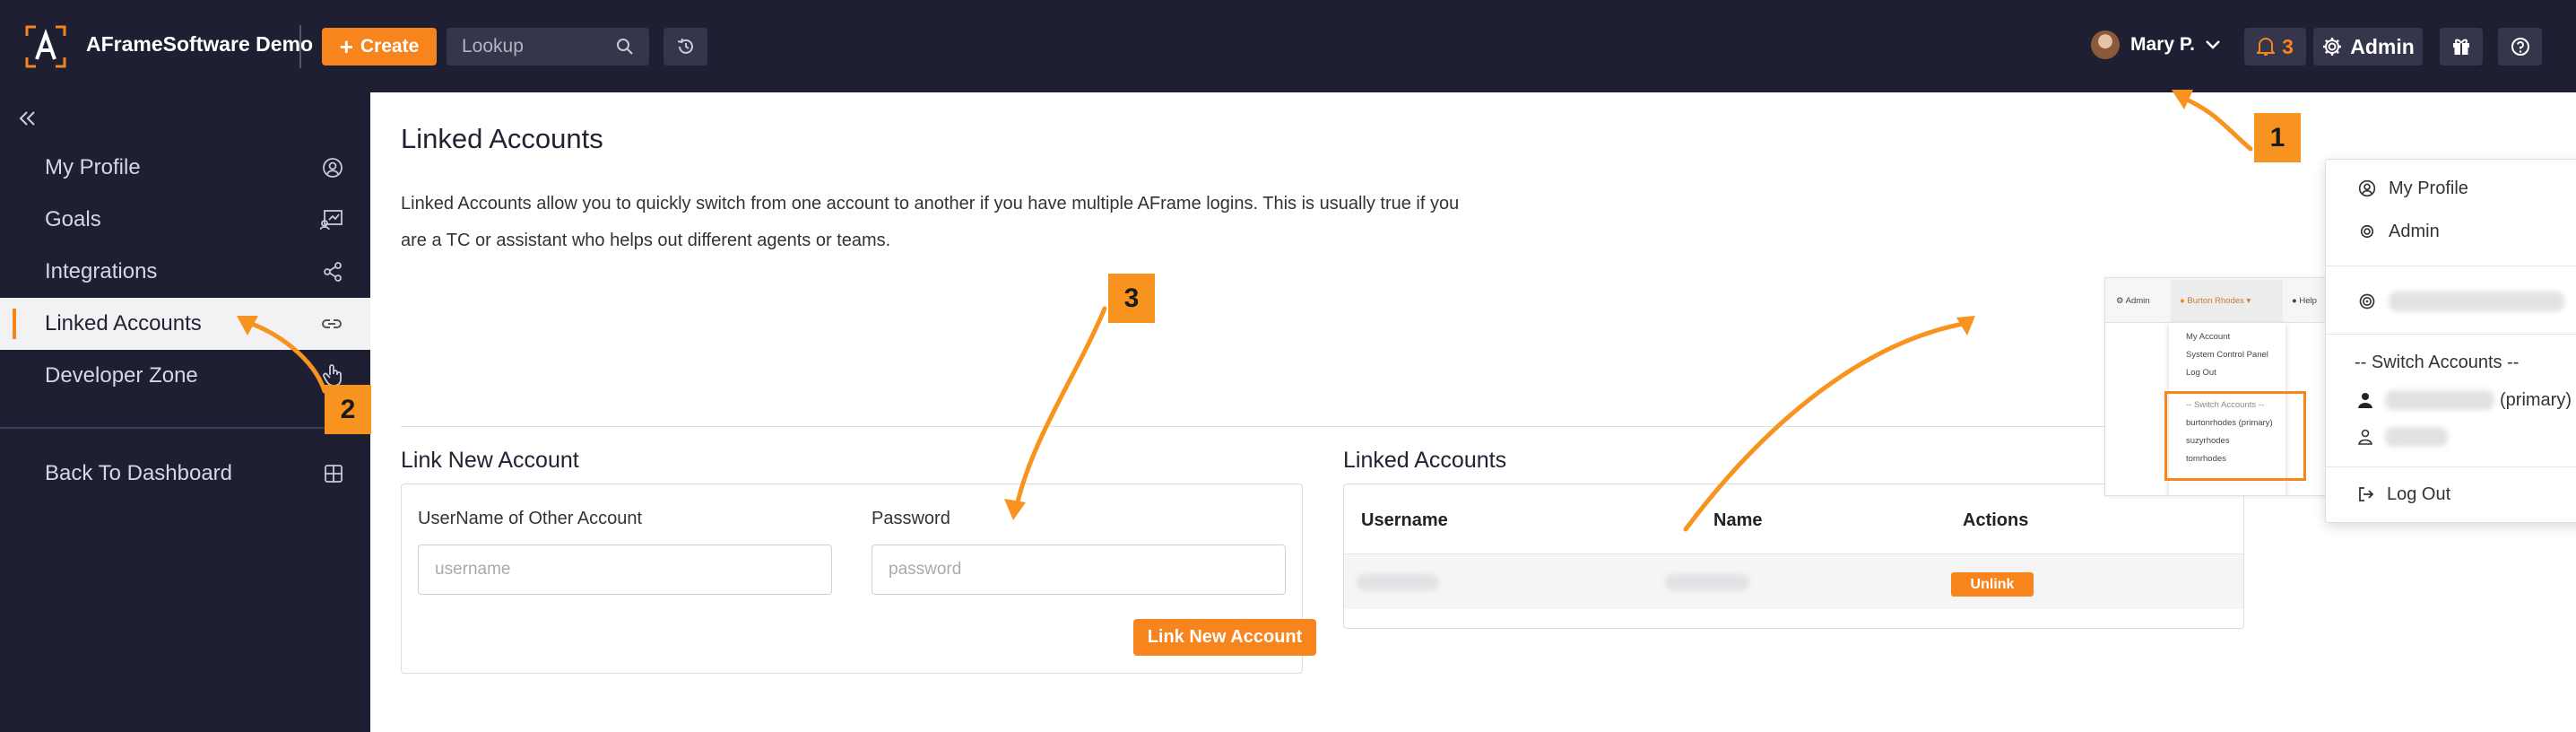  Describe the element at coordinates (1224, 637) in the screenshot. I see `link-new-account-button: Link New Account` at that location.